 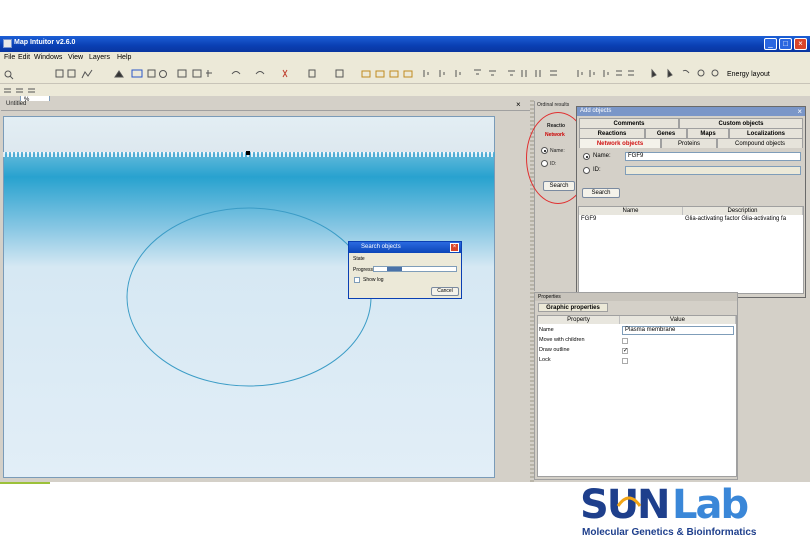 What do you see at coordinates (573, 307) in the screenshot?
I see `tab-graphic-properties: Graphic properties` at bounding box center [573, 307].